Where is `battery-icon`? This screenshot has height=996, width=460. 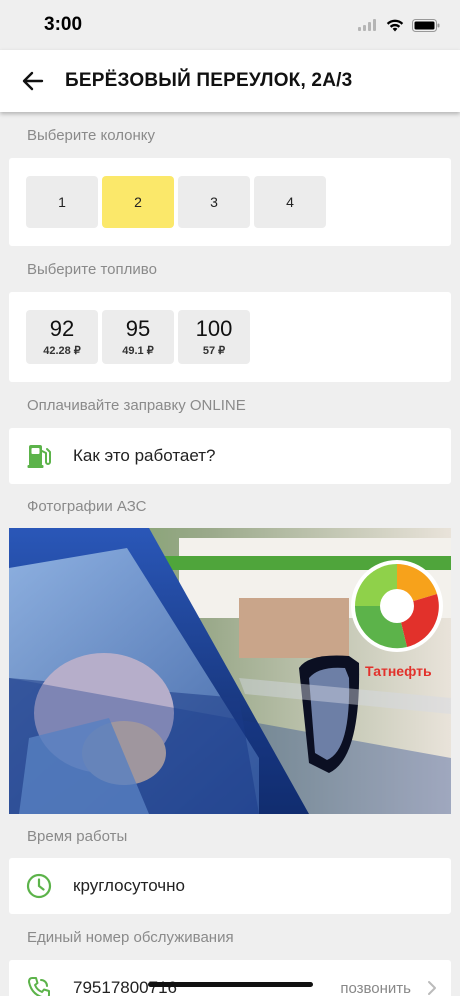
battery-icon is located at coordinates (426, 25).